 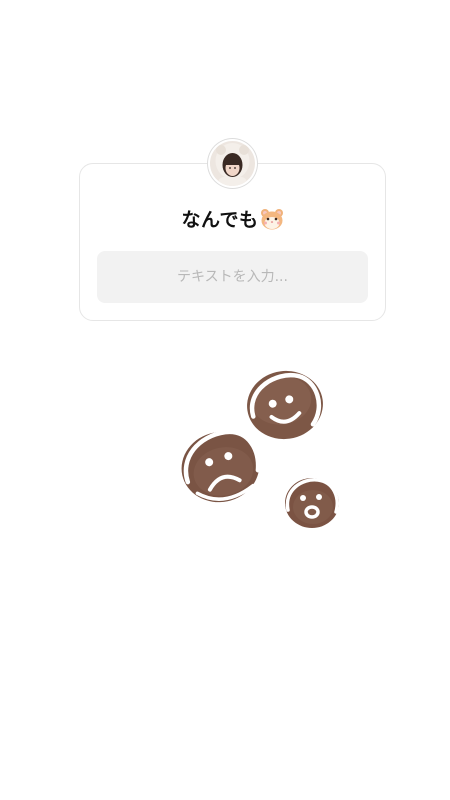 What do you see at coordinates (312, 503) in the screenshot?
I see `surprised-cookie` at bounding box center [312, 503].